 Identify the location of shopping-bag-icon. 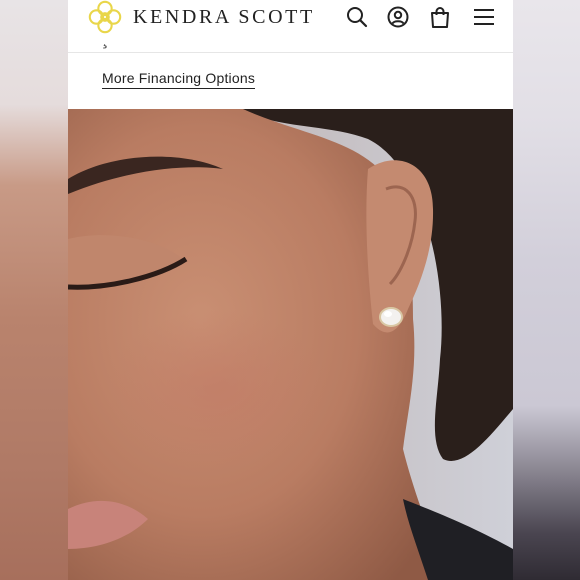
(440, 17).